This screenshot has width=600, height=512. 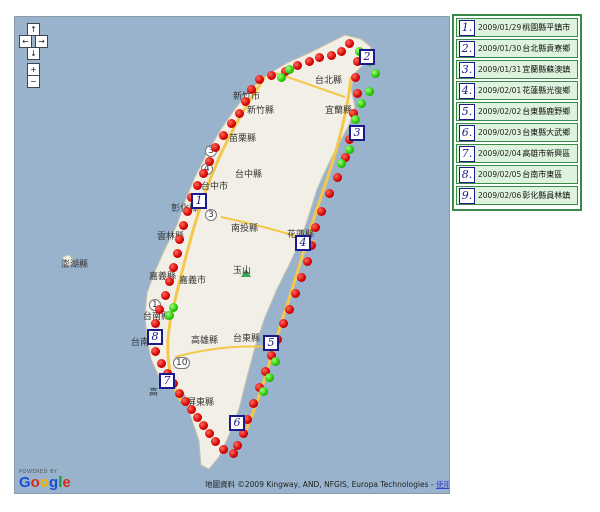 I want to click on legend-item: 6. 2009/02/03 台東縣大武鄉, so click(x=517, y=132).